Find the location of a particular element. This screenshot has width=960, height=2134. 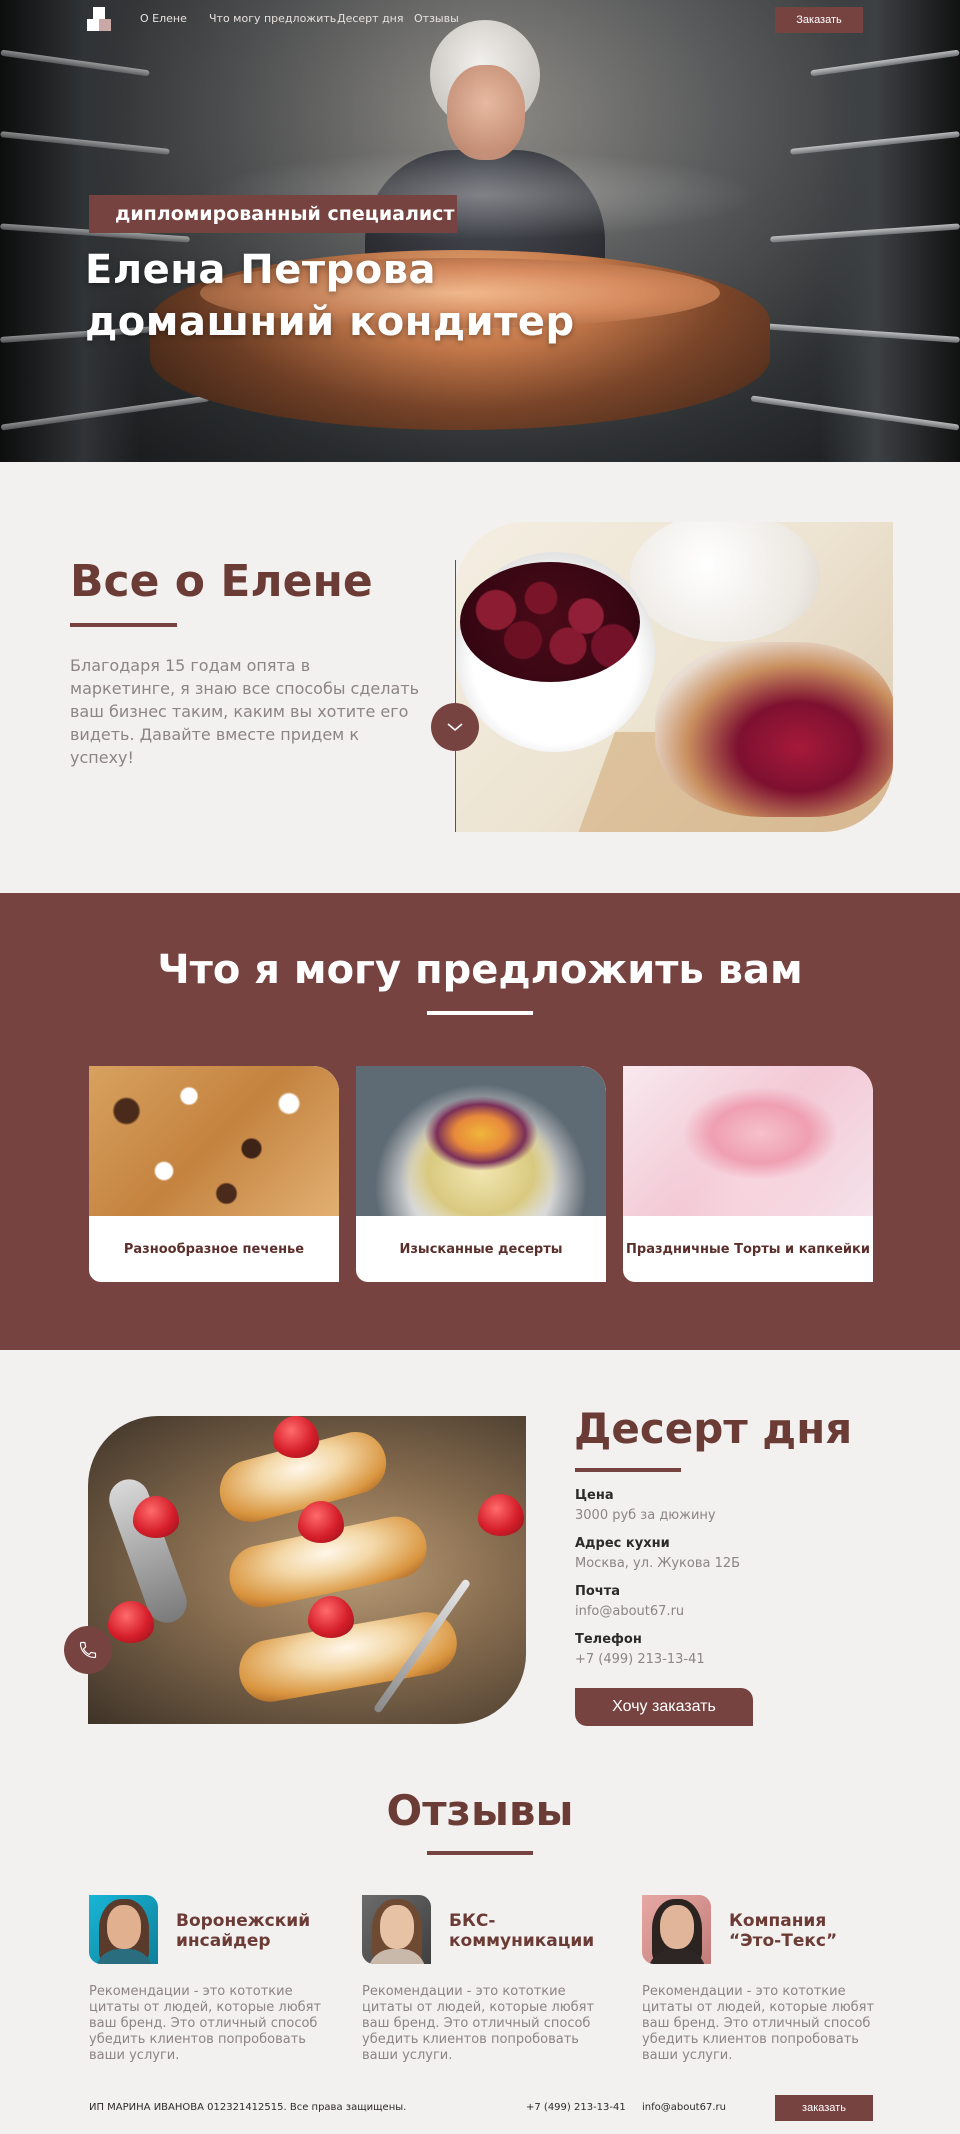

price-label: Цена is located at coordinates (594, 1495).